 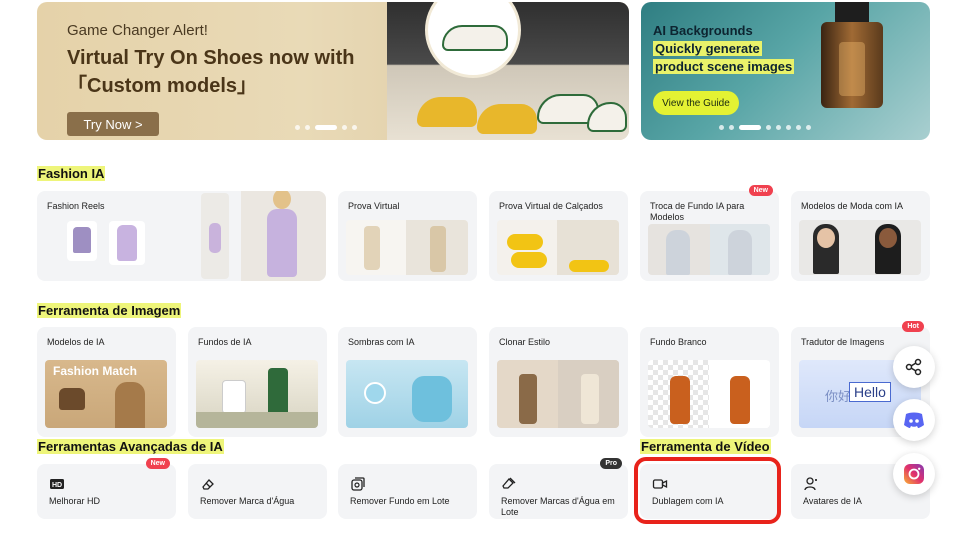 What do you see at coordinates (913, 326) in the screenshot?
I see `hot-badge: Hot` at bounding box center [913, 326].